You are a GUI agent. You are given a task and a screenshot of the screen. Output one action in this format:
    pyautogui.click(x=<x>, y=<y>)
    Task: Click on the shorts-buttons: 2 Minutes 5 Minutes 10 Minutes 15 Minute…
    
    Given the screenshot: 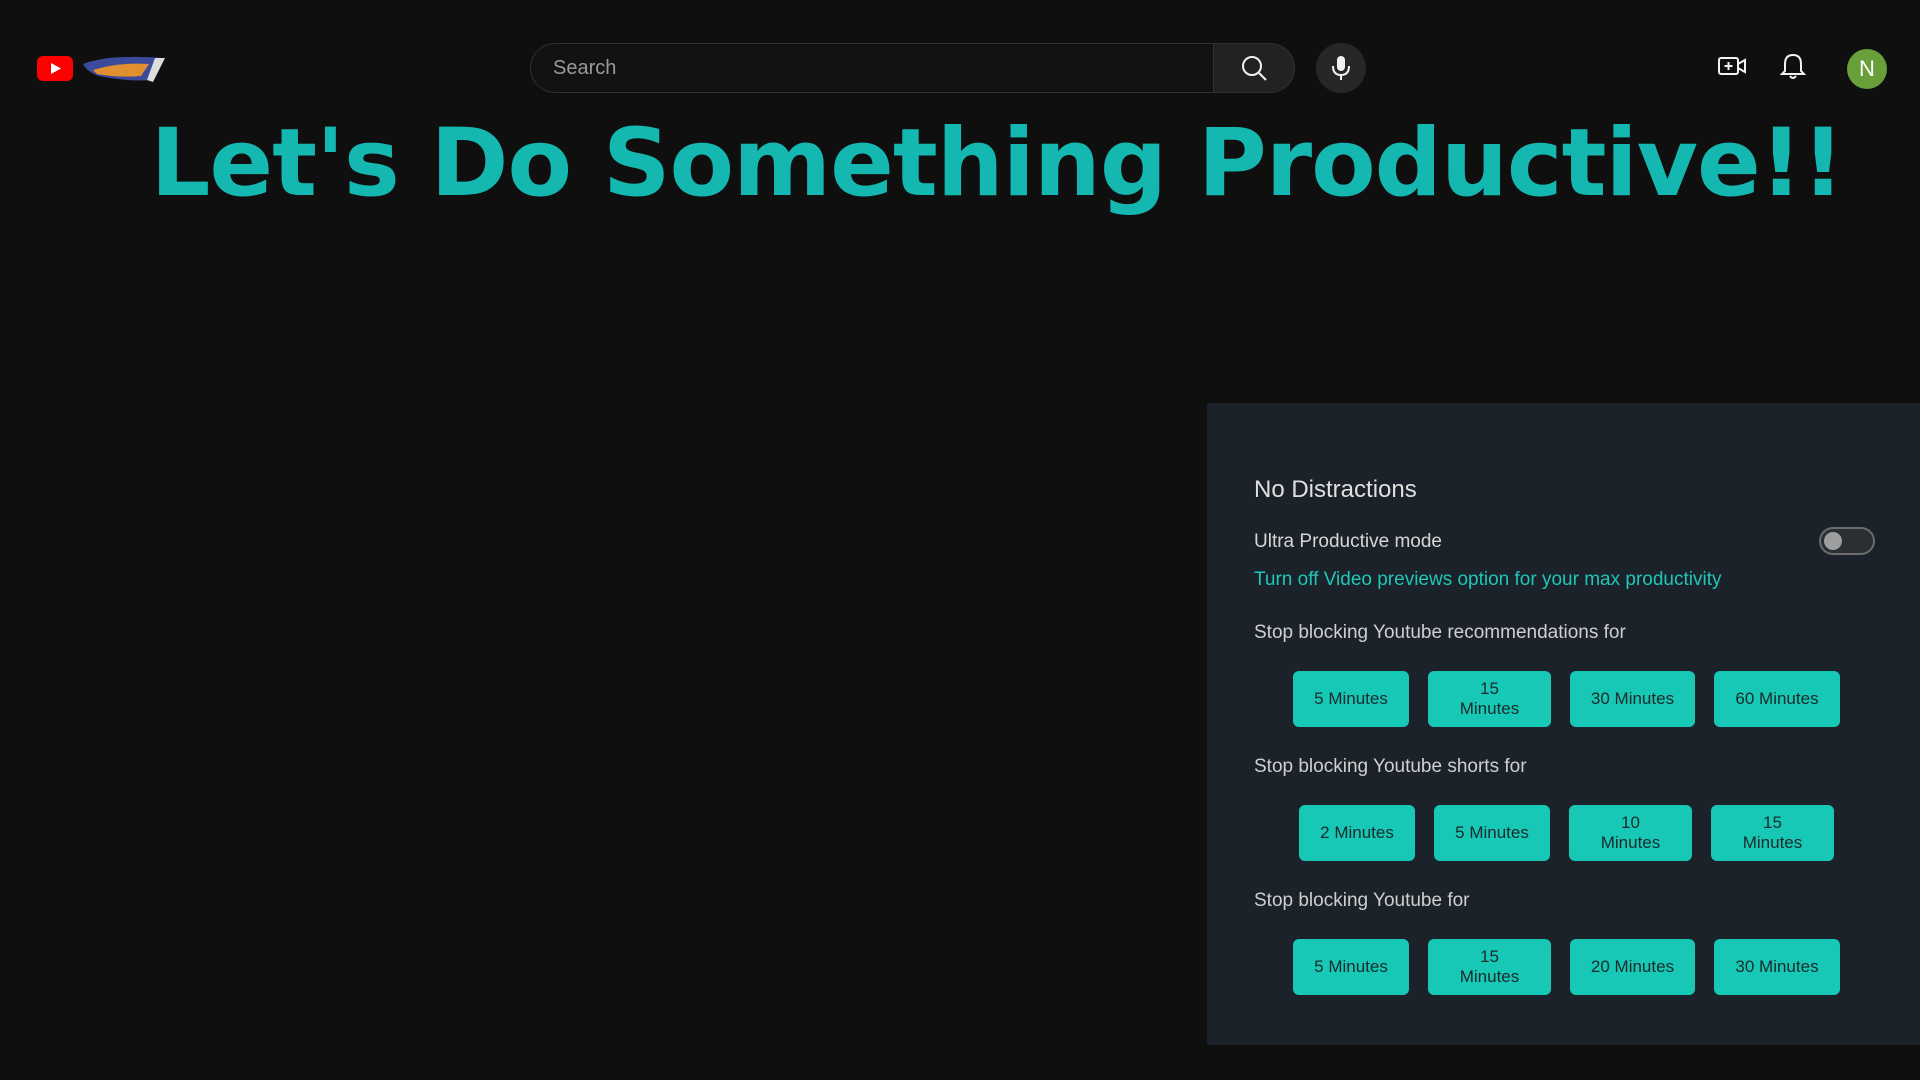 What is the action you would take?
    pyautogui.click(x=1566, y=833)
    